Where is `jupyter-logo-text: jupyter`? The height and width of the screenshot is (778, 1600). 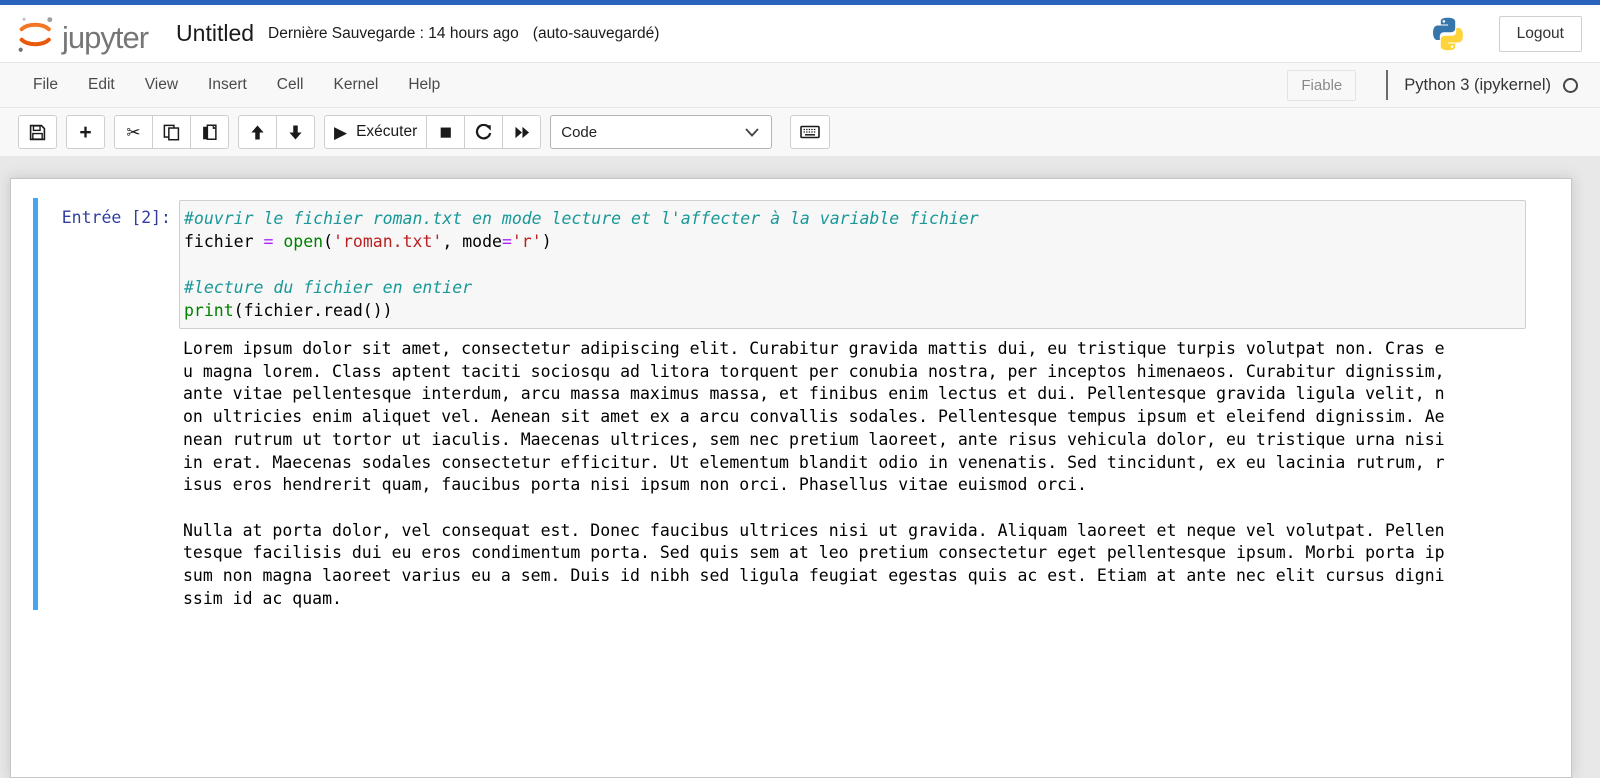 jupyter-logo-text: jupyter is located at coordinates (105, 37).